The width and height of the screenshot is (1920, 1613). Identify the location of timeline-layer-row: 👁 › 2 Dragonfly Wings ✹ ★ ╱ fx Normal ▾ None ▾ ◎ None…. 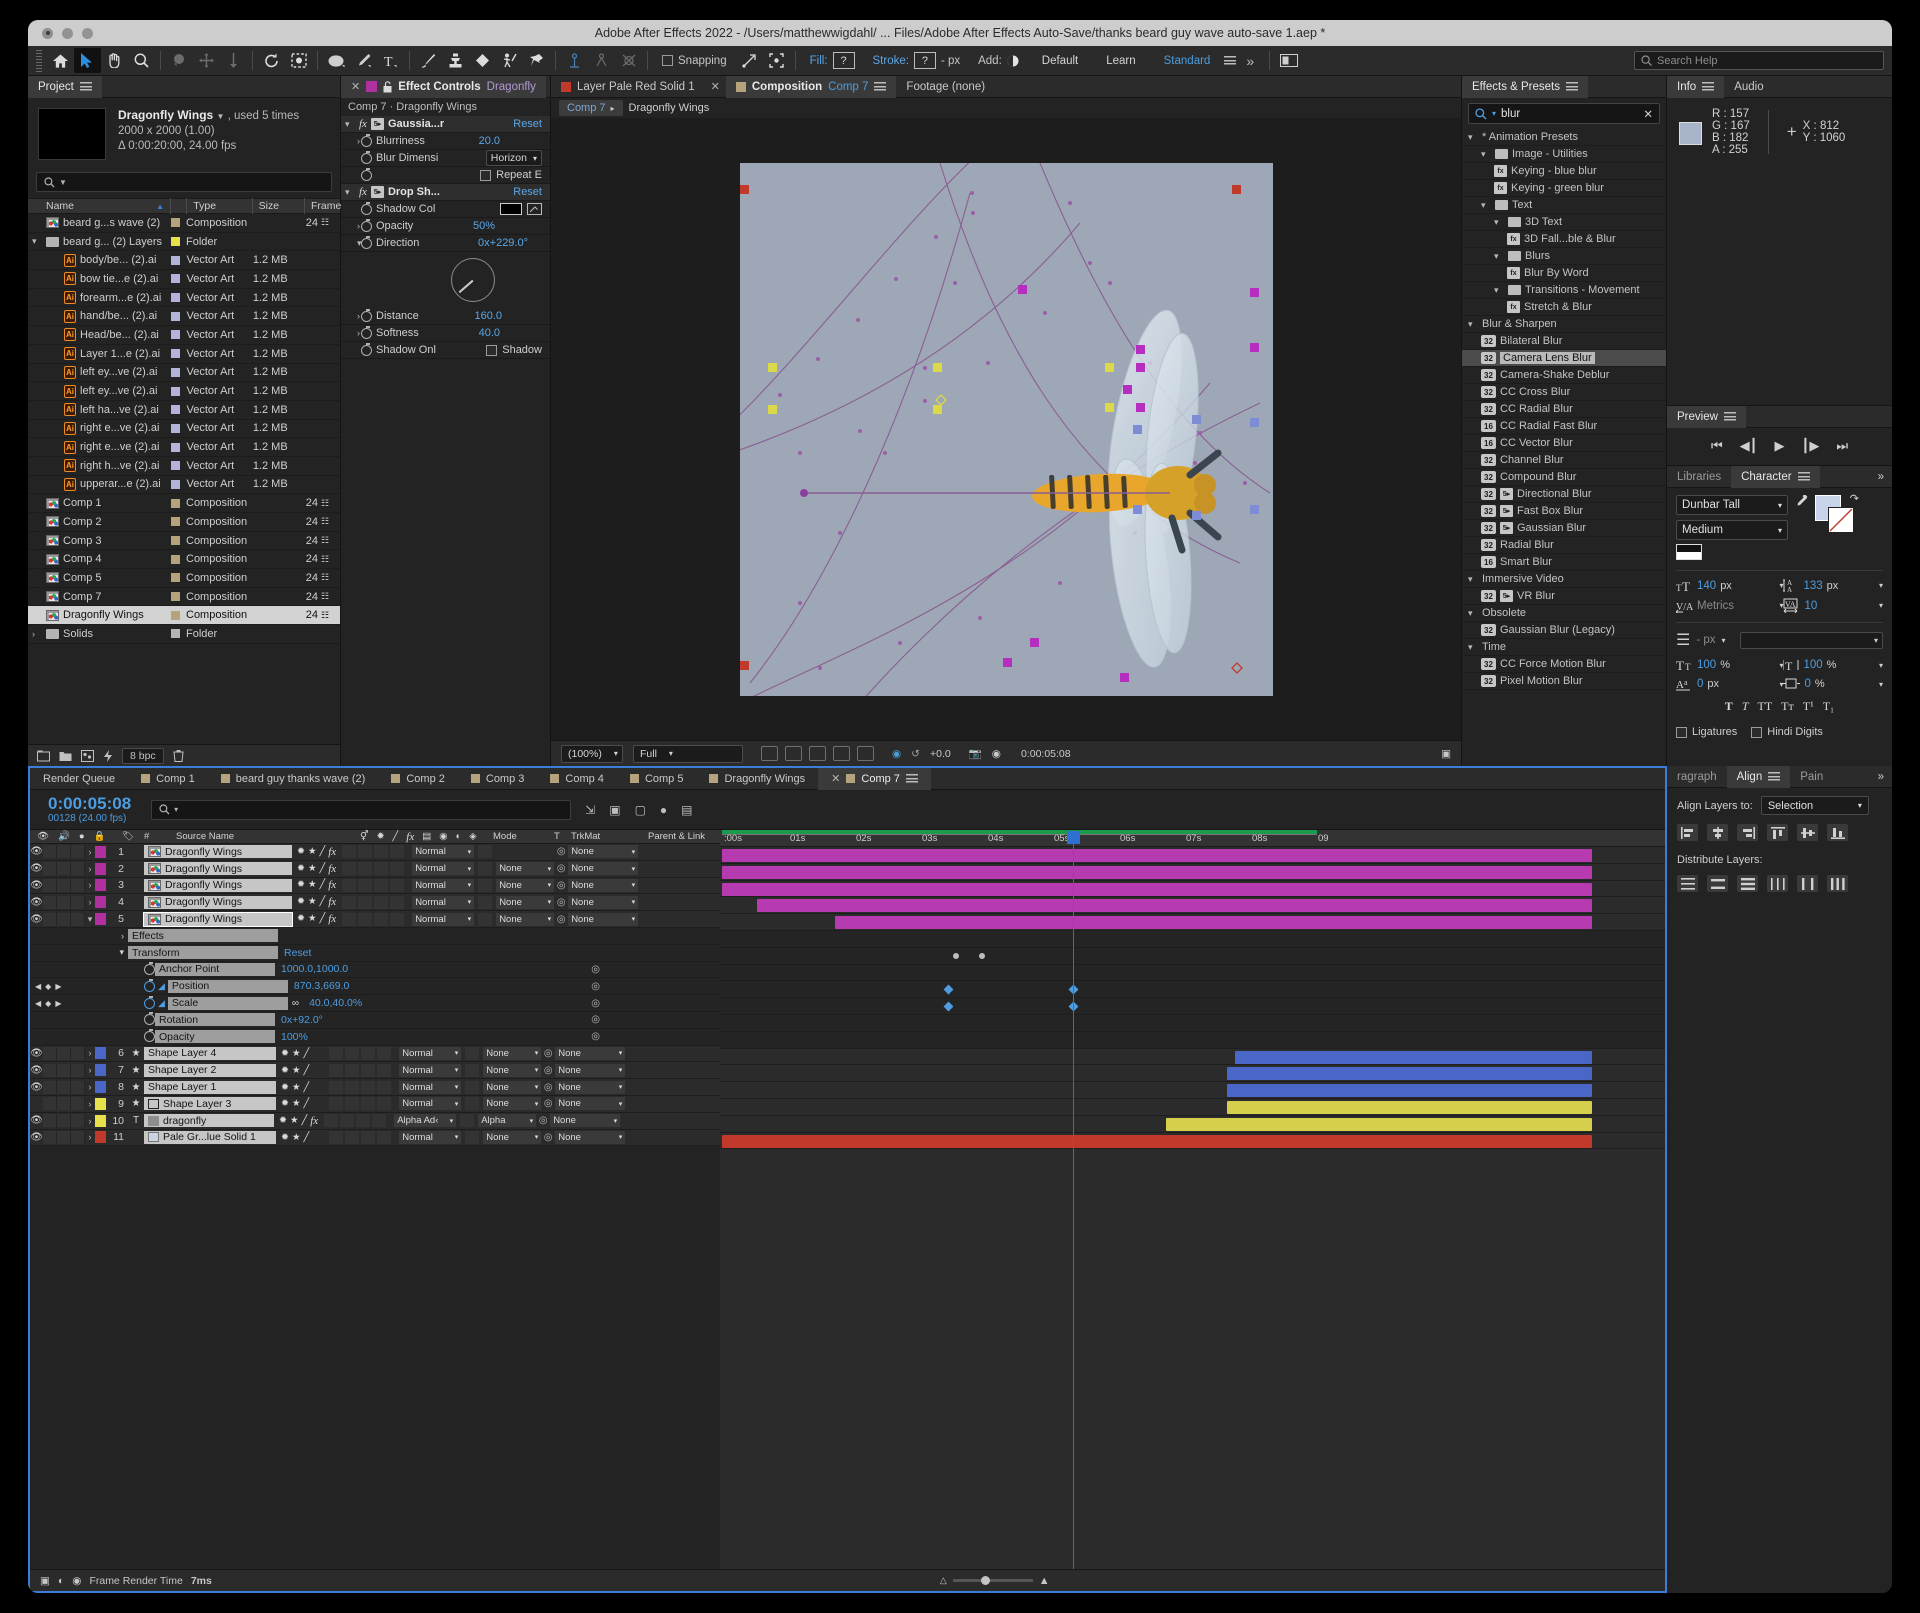
(375, 869).